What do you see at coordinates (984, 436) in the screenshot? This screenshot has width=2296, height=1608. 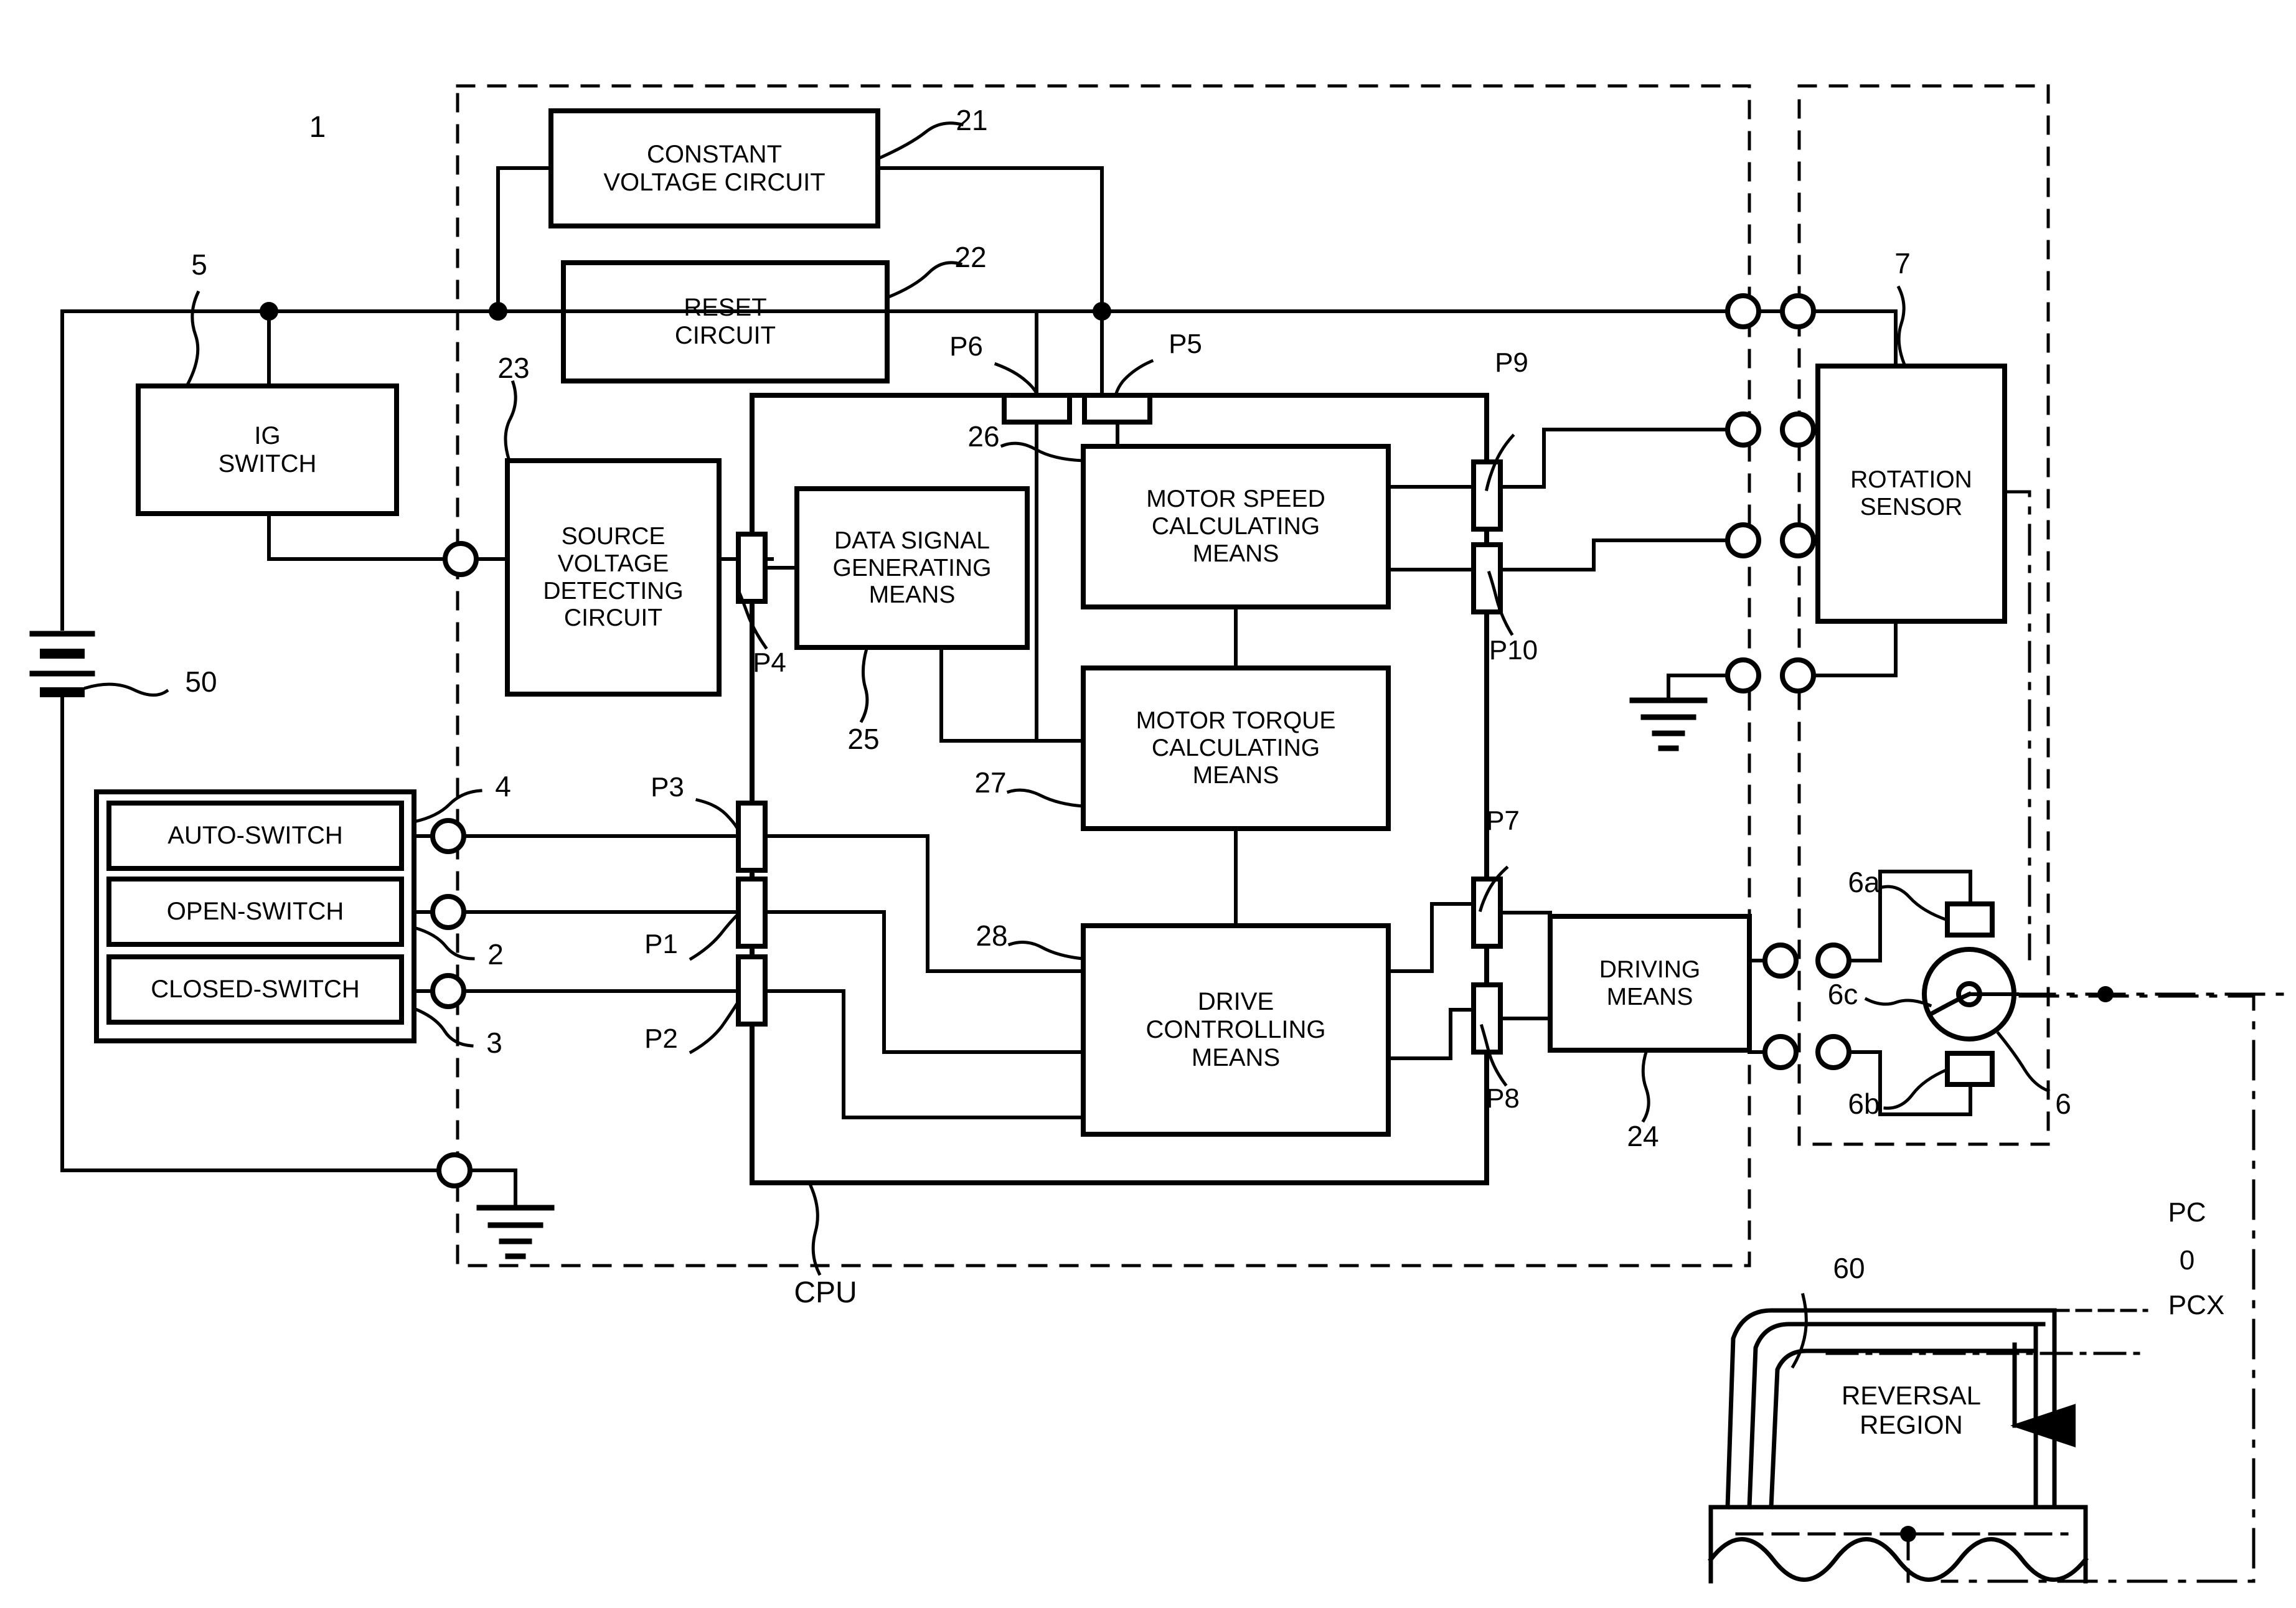 I see `motor-speed-calculating-means-ref: 26` at bounding box center [984, 436].